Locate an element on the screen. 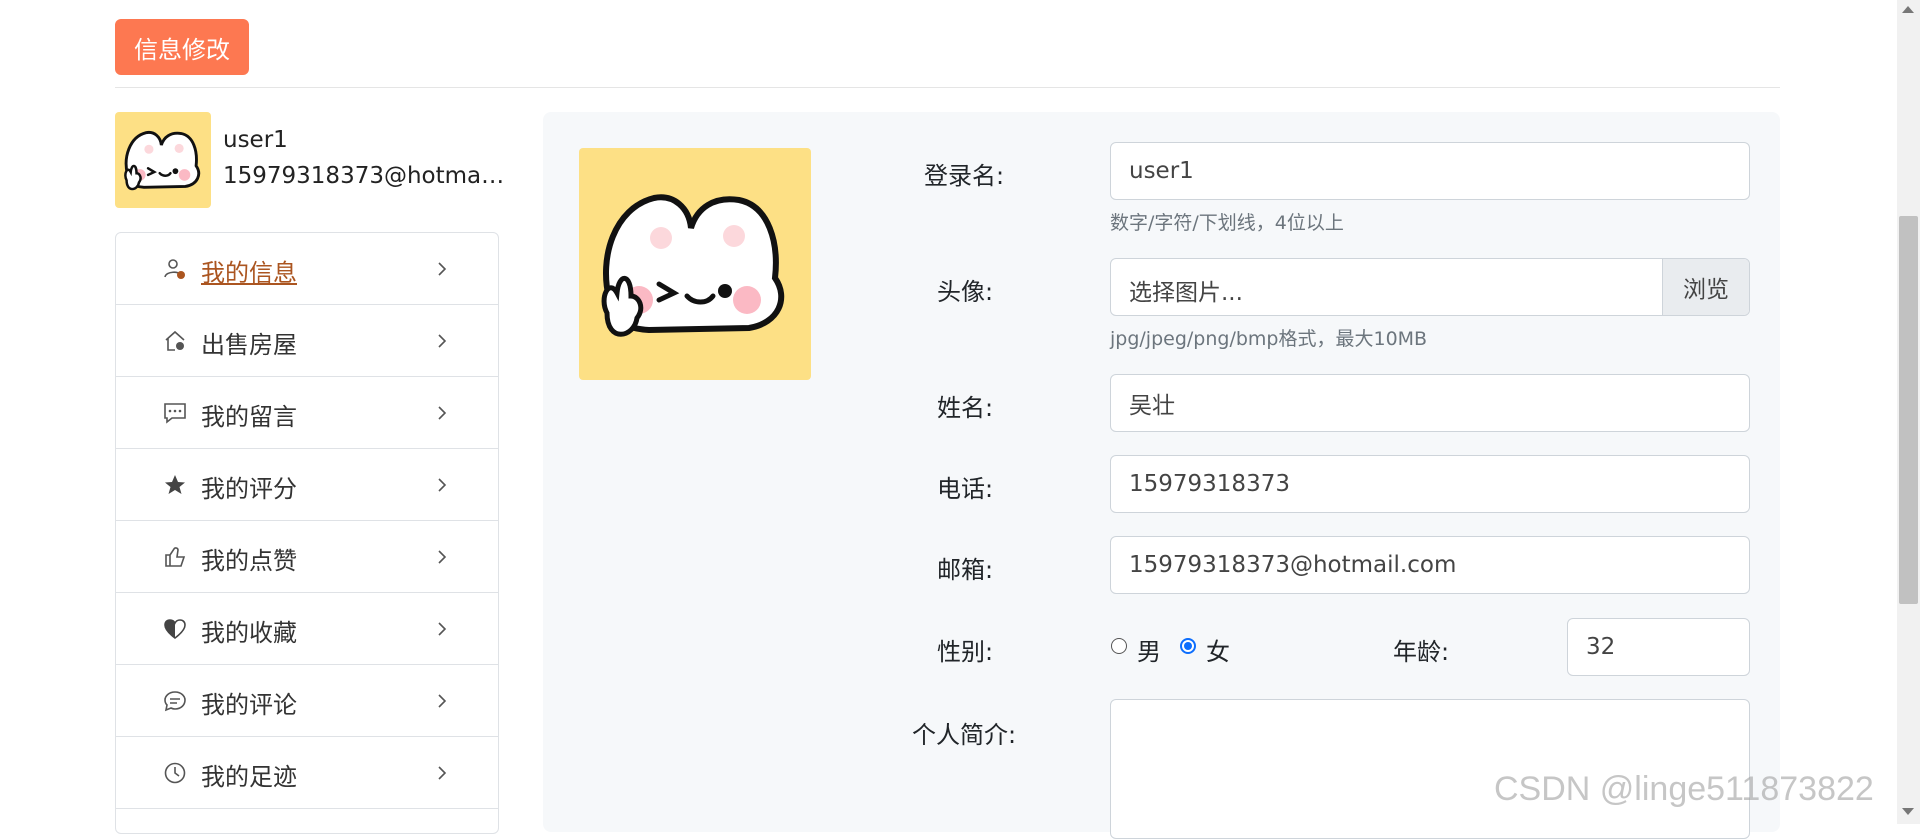 The image size is (1920, 839). phone-input is located at coordinates (1430, 484).